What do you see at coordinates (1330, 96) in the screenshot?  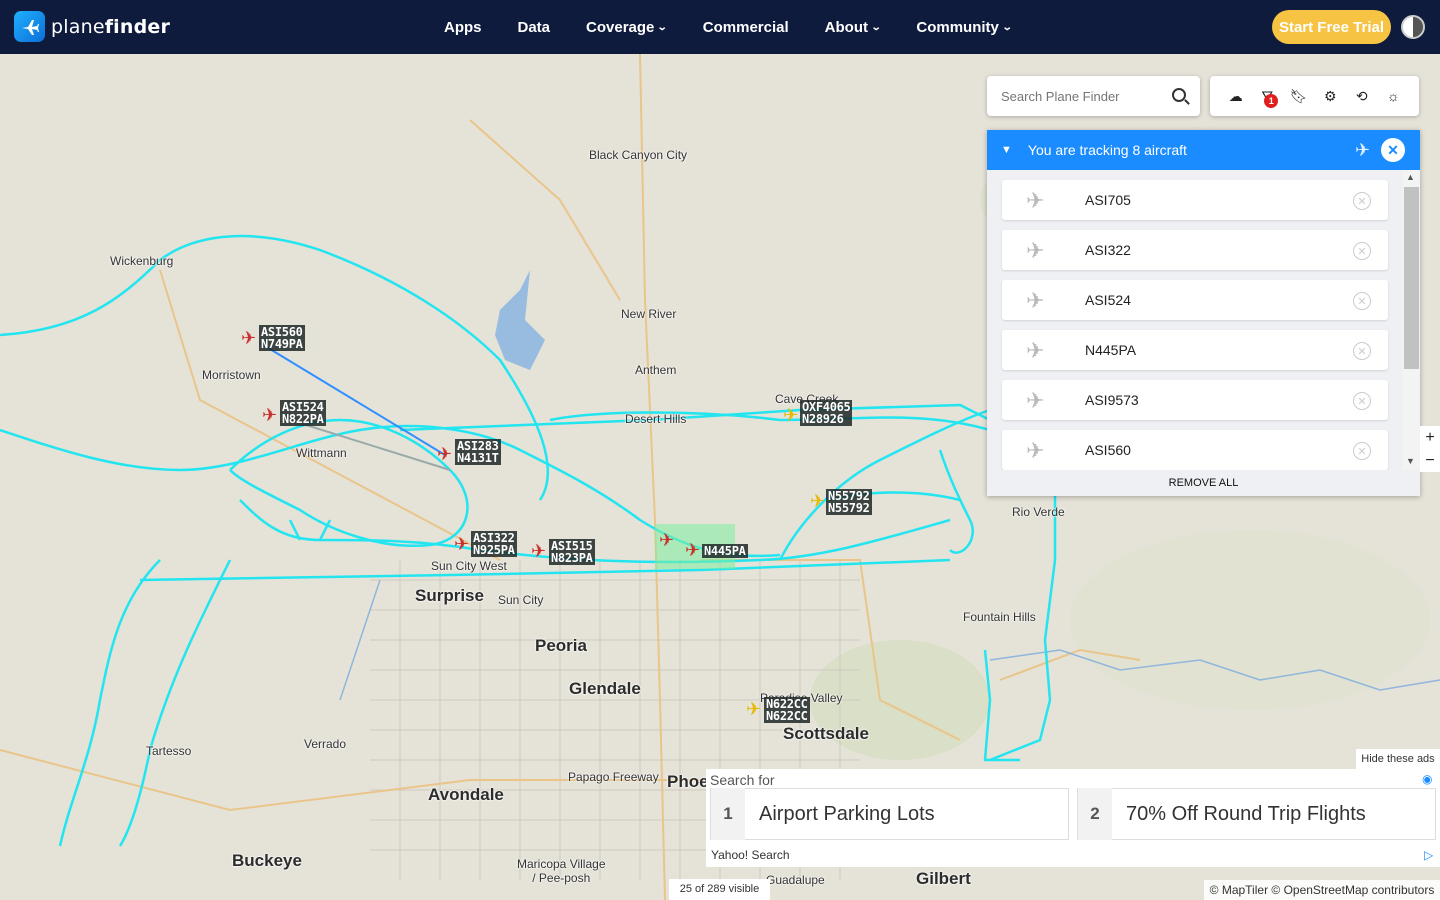 I see `settings-icon: ⚙` at bounding box center [1330, 96].